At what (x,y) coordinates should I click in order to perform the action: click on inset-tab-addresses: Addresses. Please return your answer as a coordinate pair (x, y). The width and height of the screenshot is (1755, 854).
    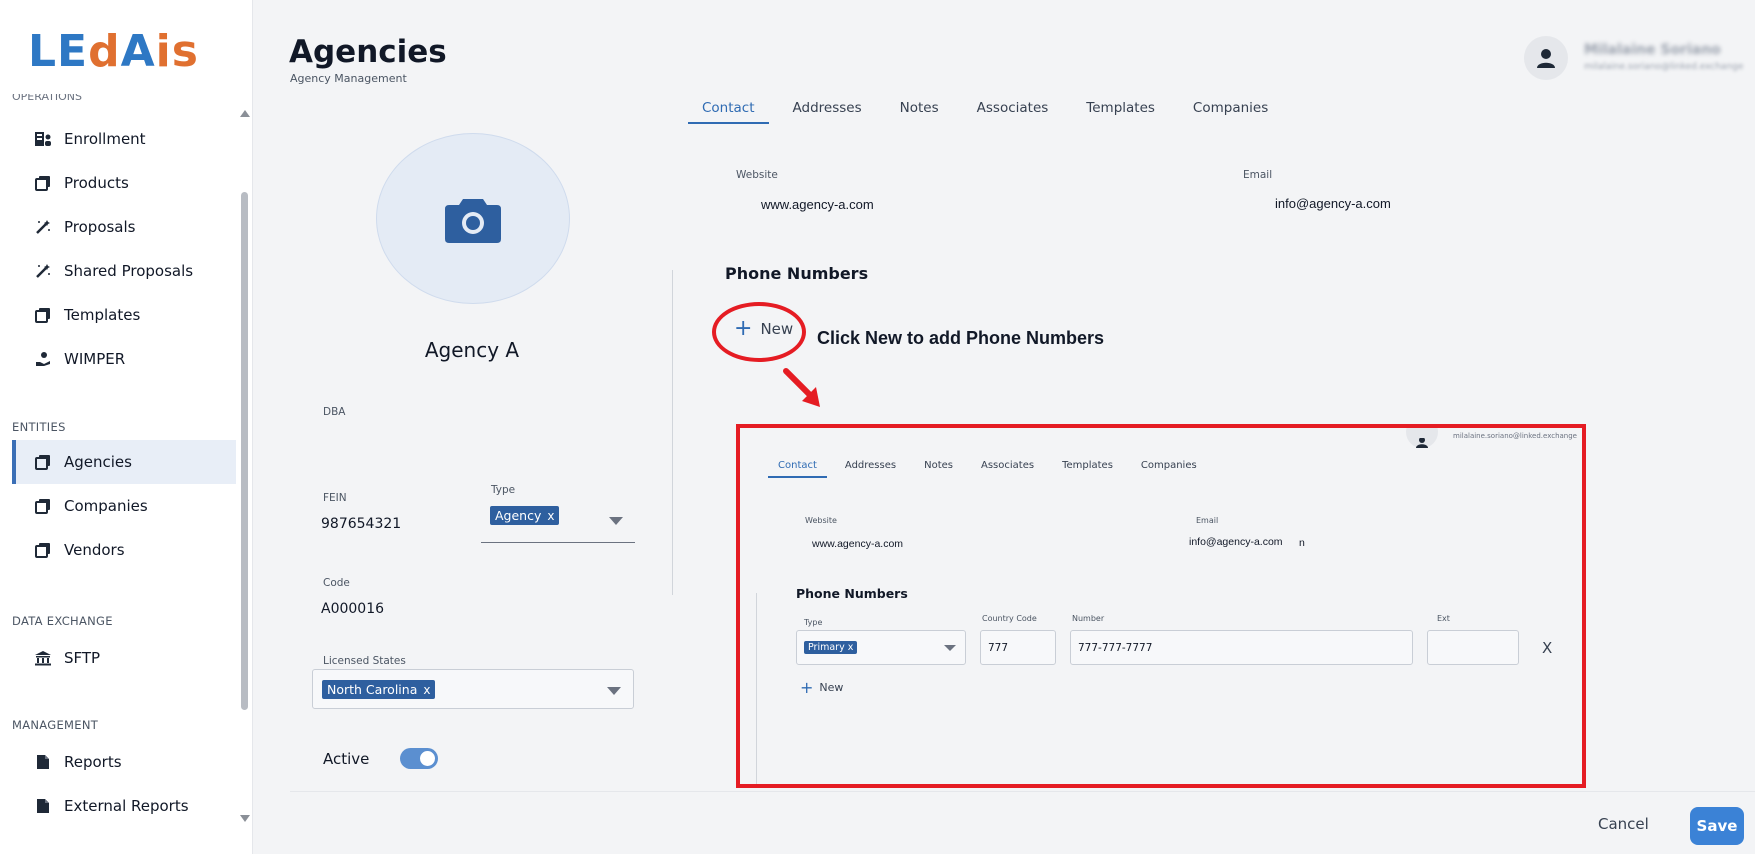
    Looking at the image, I should click on (870, 465).